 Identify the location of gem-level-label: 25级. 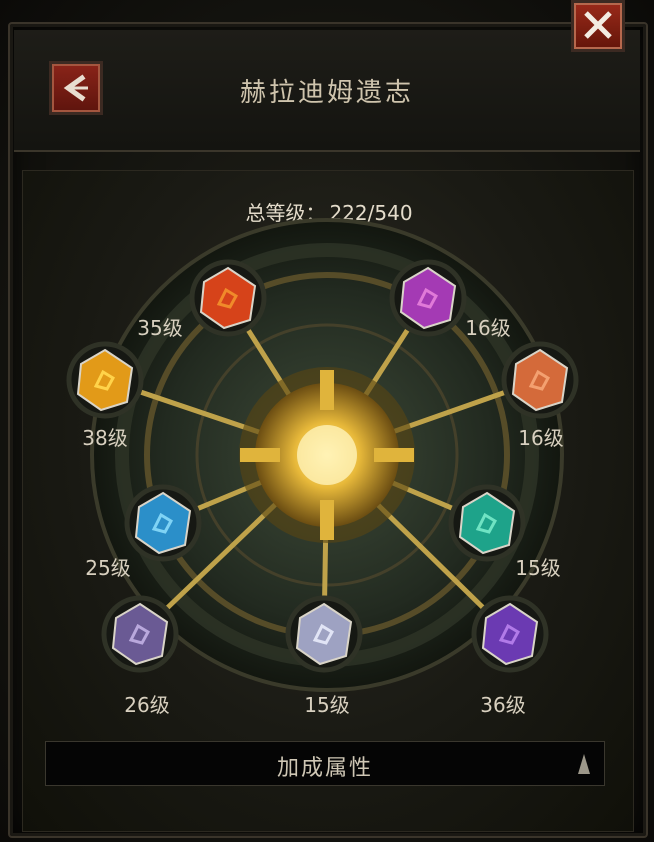
(108, 568).